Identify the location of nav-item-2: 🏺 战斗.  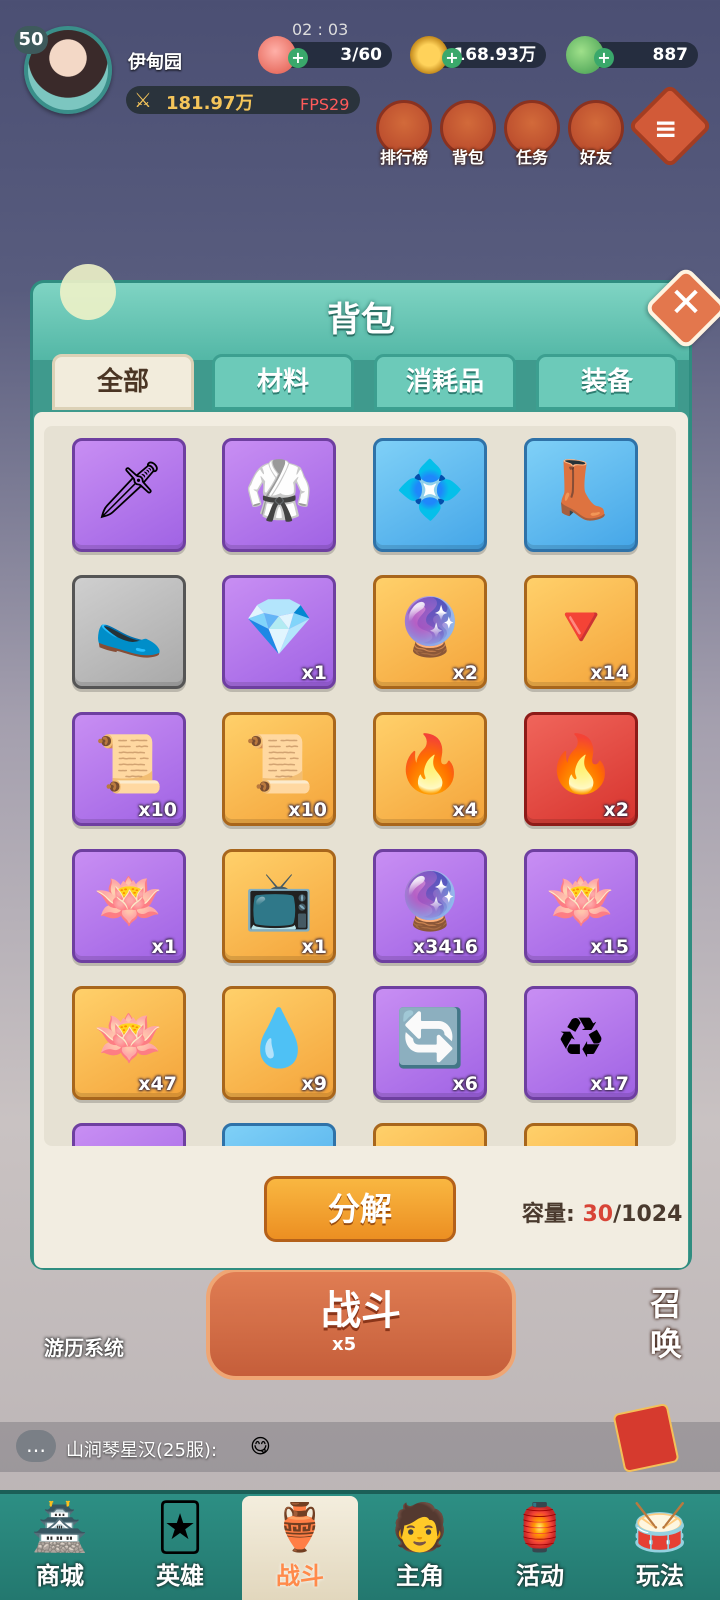
(300, 1548).